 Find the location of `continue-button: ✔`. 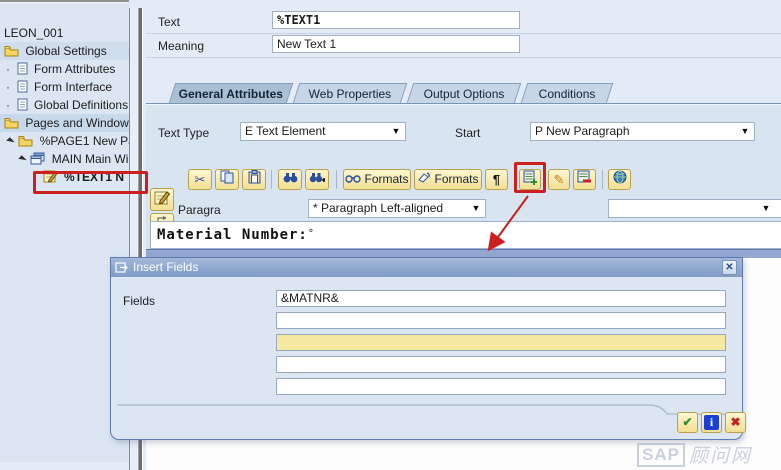

continue-button: ✔ is located at coordinates (687, 422).